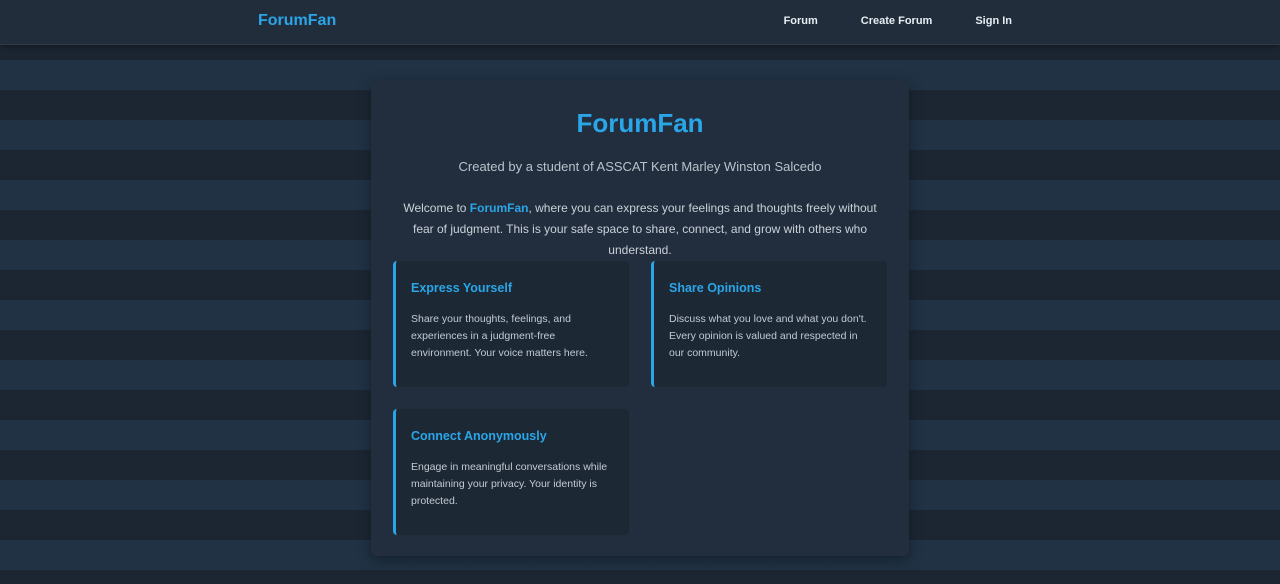  Describe the element at coordinates (715, 288) in the screenshot. I see `feature-title: Share Opinions` at that location.